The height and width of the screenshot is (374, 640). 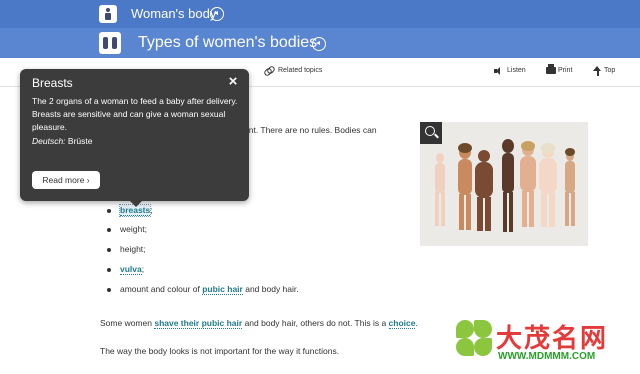 I want to click on women-figures-image, so click(x=505, y=185).